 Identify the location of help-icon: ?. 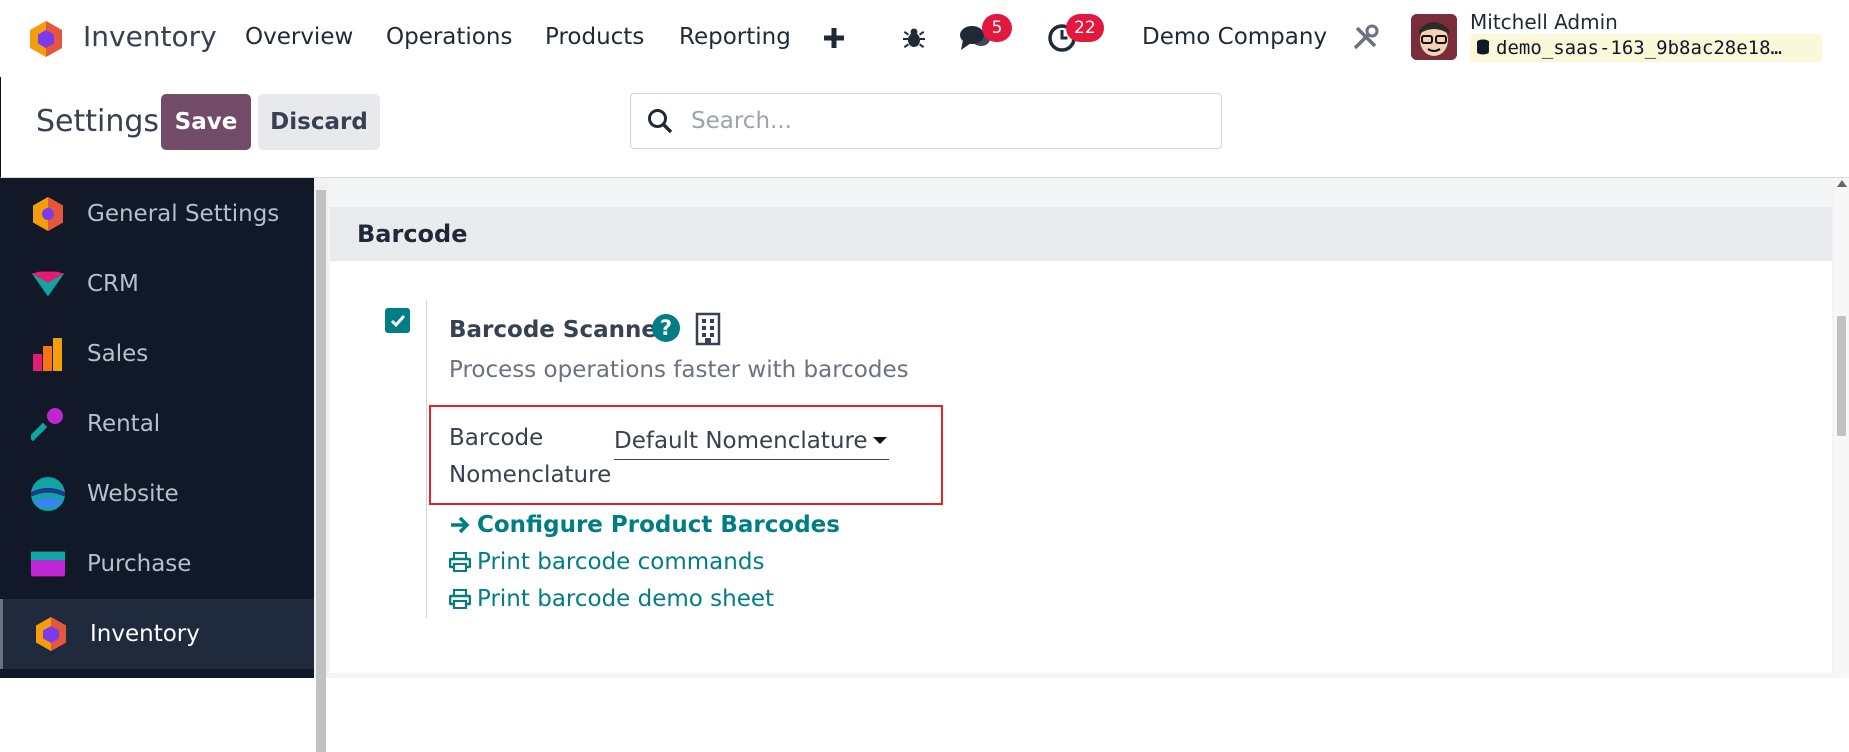
(666, 328).